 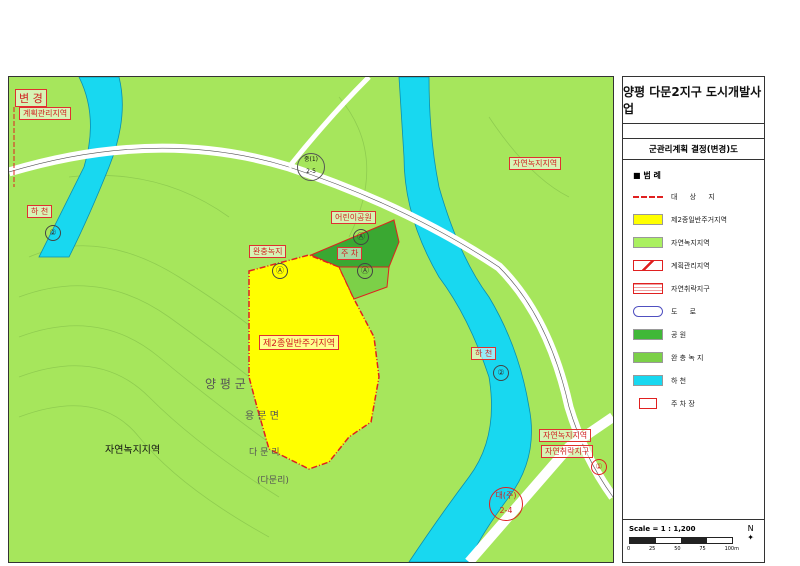 What do you see at coordinates (361, 237) in the screenshot?
I see `circle-a-1: Ⓐ` at bounding box center [361, 237].